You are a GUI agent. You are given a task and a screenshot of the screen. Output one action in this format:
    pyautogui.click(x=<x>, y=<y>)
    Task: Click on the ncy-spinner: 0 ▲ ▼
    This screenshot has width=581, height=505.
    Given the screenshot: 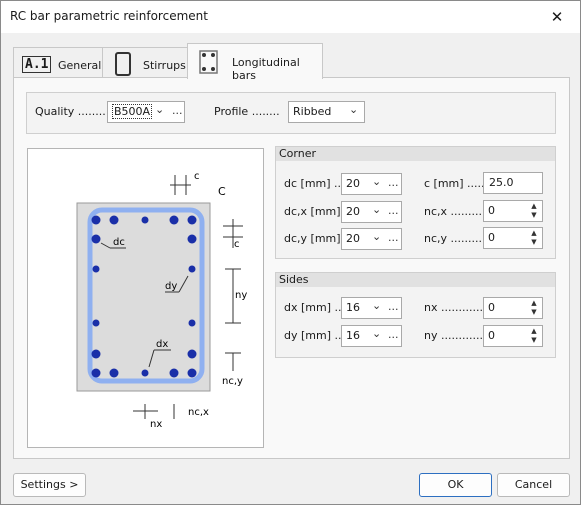 What is the action you would take?
    pyautogui.click(x=513, y=238)
    